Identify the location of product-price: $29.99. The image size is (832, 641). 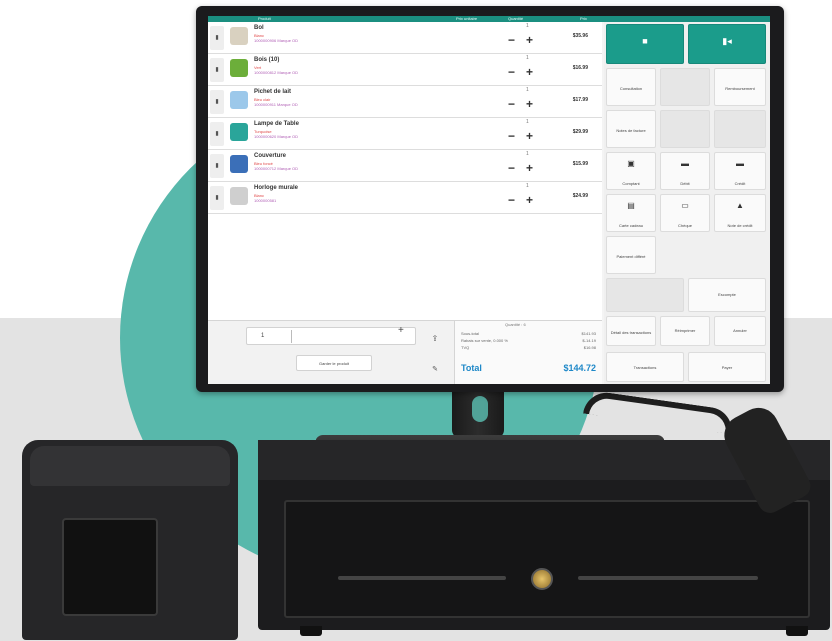
(580, 132).